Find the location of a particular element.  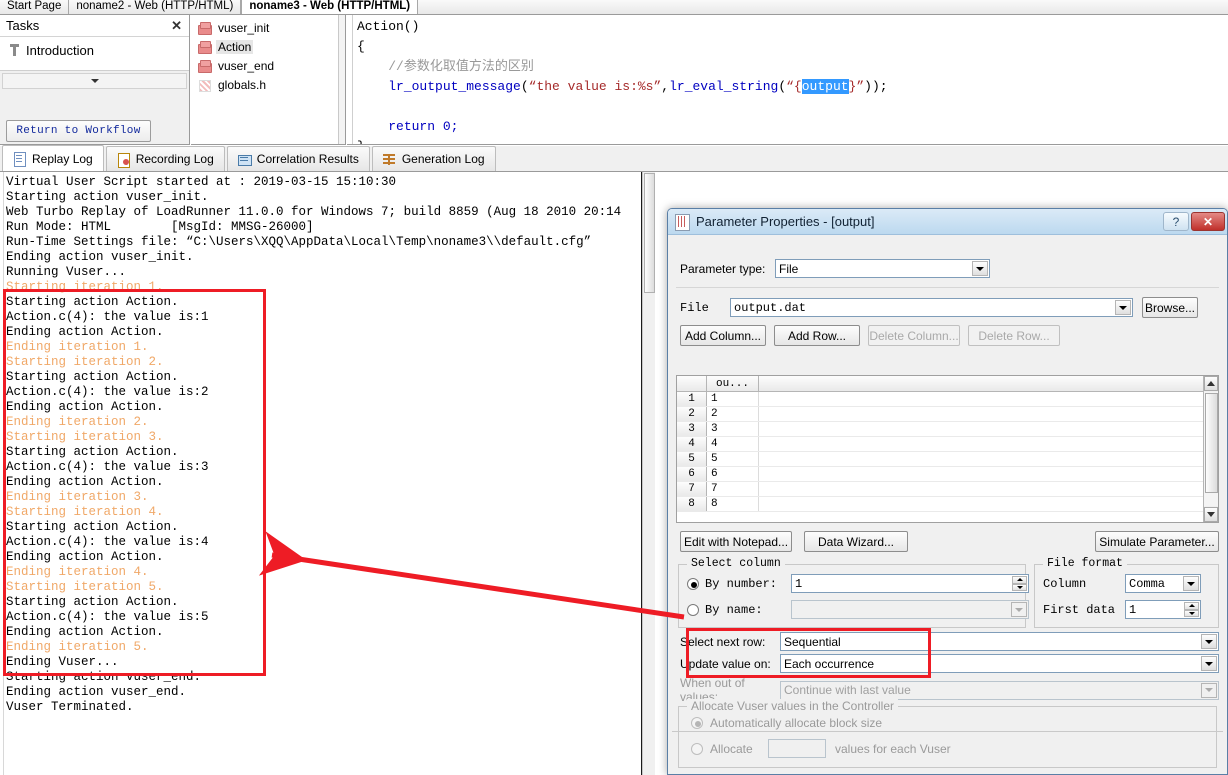

manual-allocate-row: Allocate values for each Vuser is located at coordinates (821, 748).